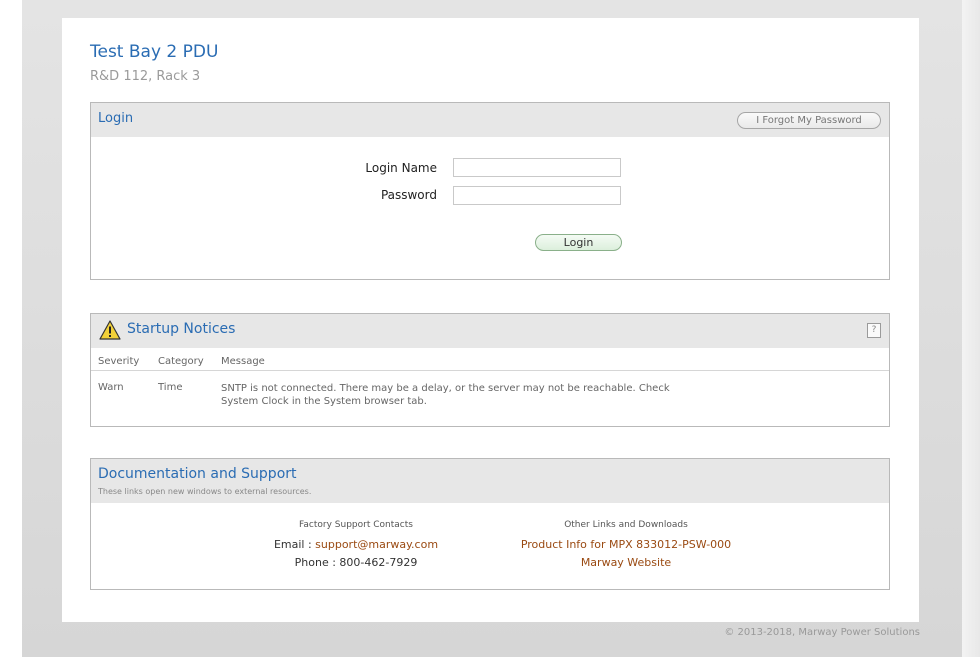 The width and height of the screenshot is (980, 657). I want to click on column-header-category: Category, so click(181, 361).